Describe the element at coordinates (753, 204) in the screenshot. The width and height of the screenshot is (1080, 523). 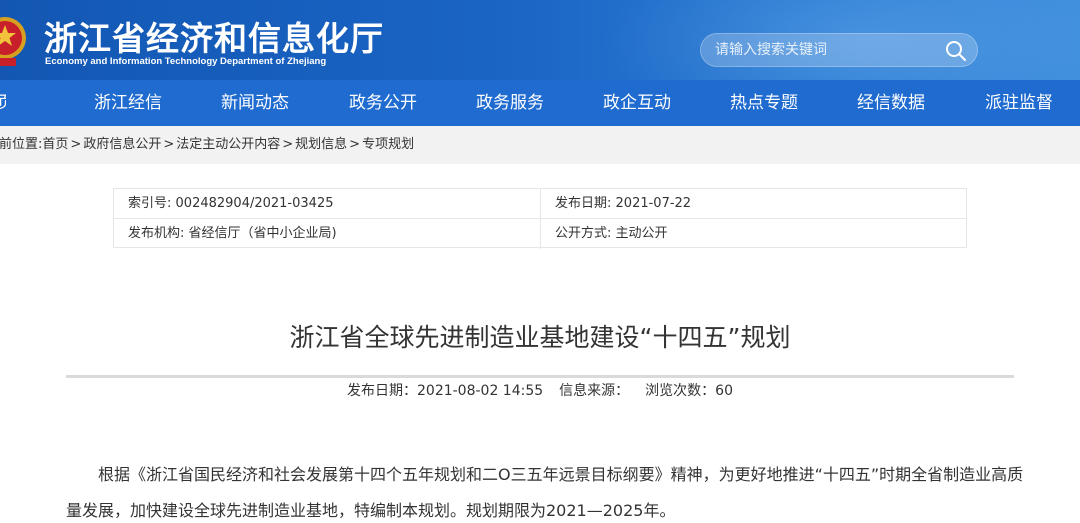
I see `info-pub-date: 发布日期: 2021-07-22` at that location.